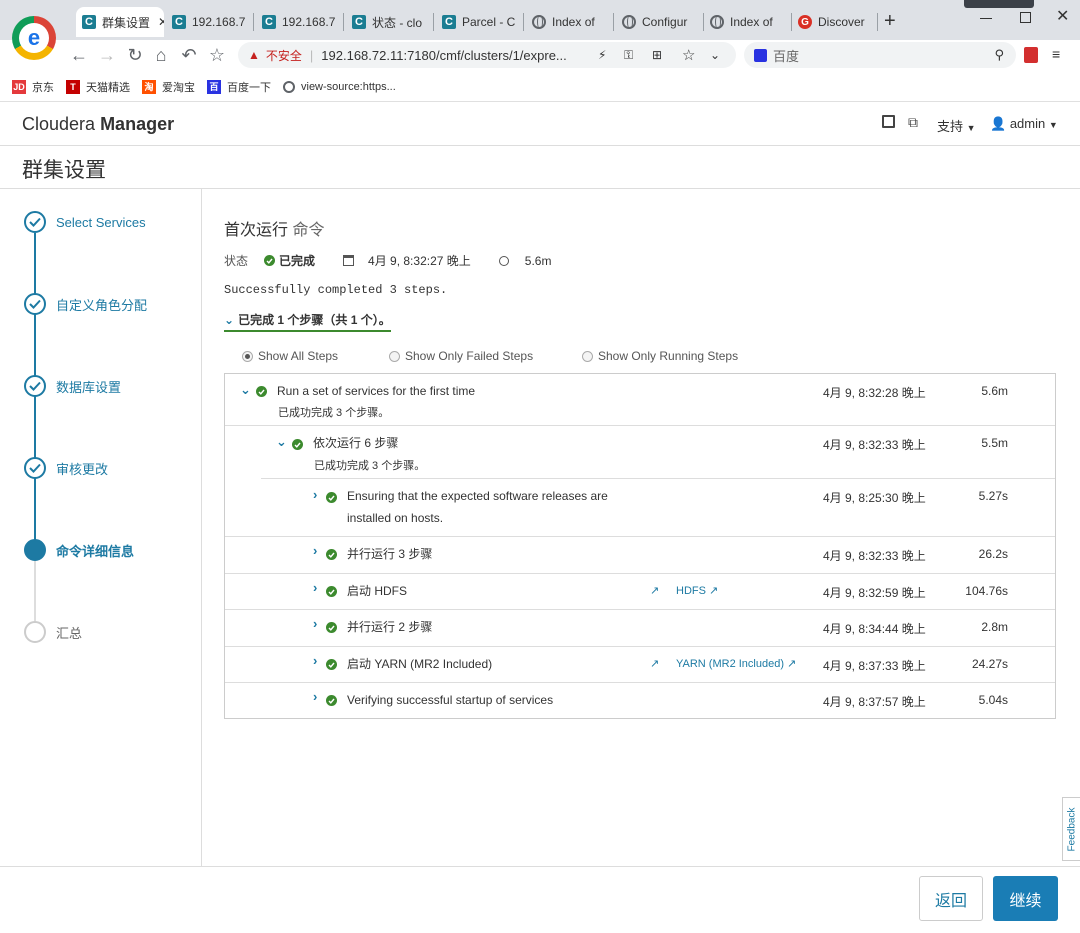 The image size is (1080, 933). I want to click on tab-configure: Configur, so click(660, 22).